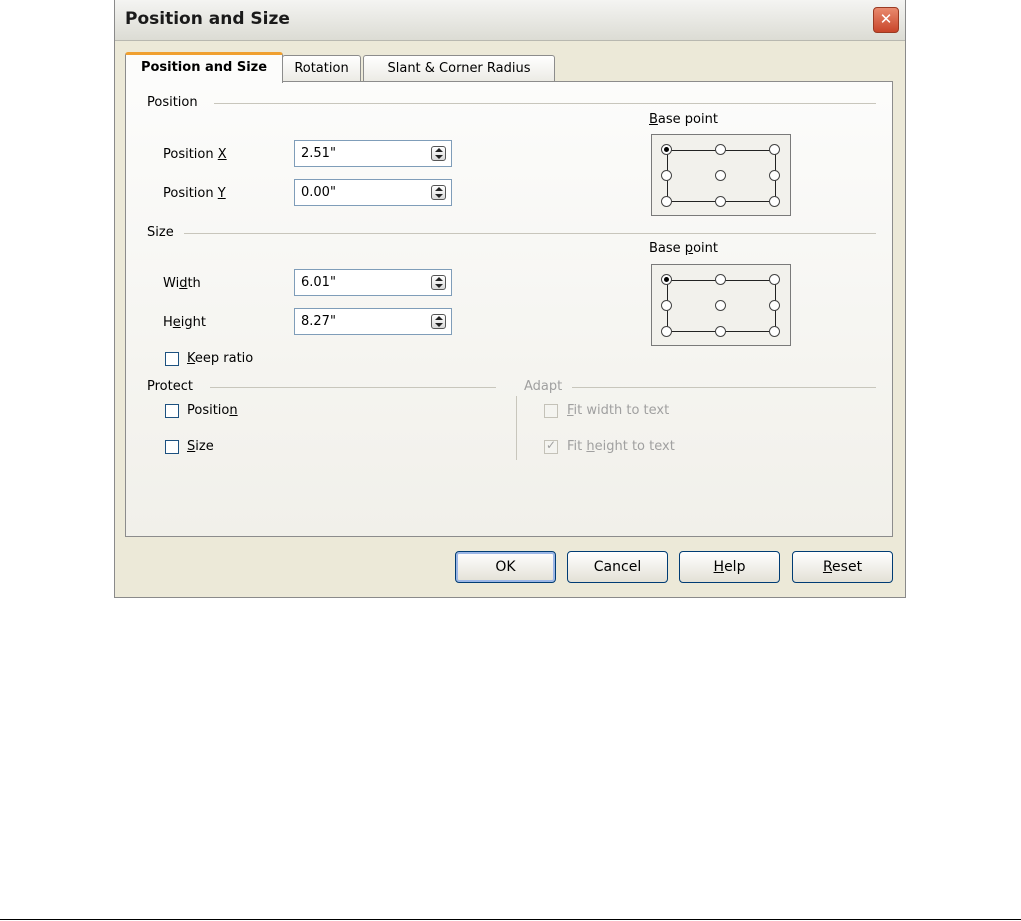  Describe the element at coordinates (842, 567) in the screenshot. I see `reset-button: Reset` at that location.